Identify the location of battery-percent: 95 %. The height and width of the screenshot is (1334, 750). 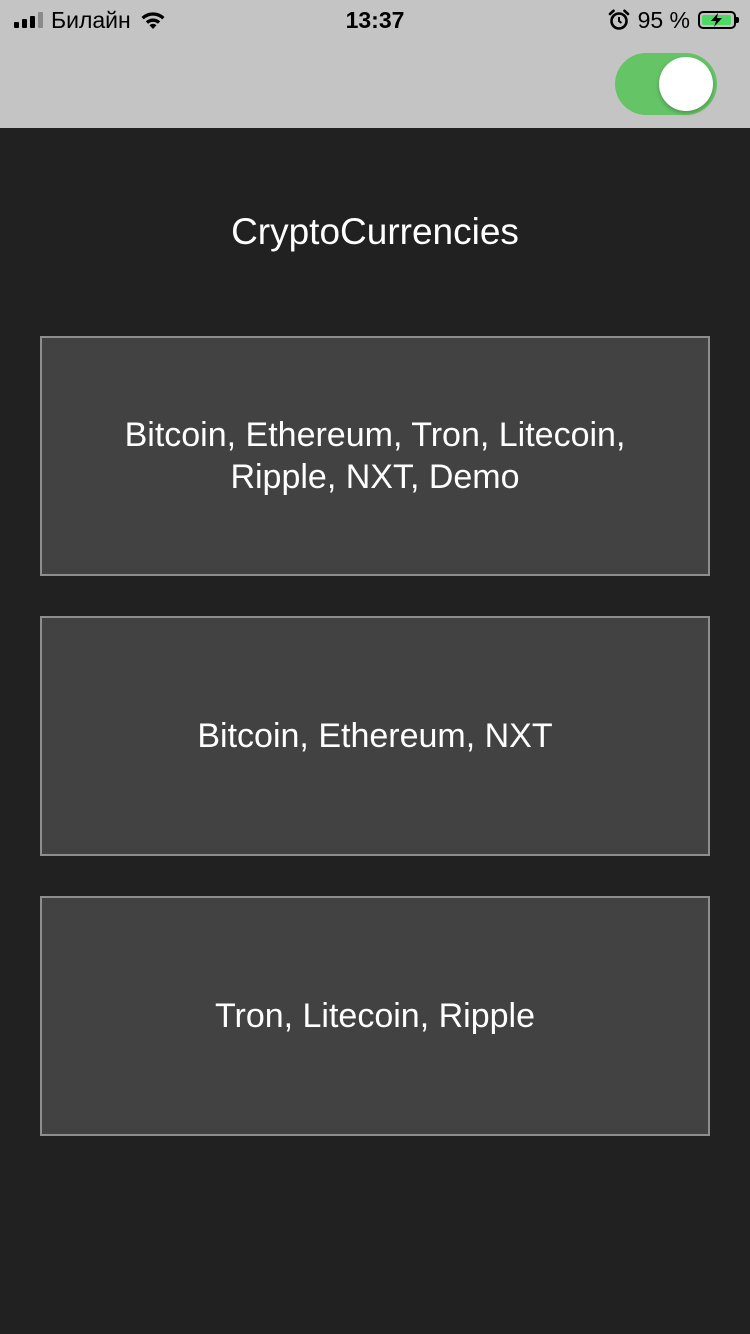
(663, 20).